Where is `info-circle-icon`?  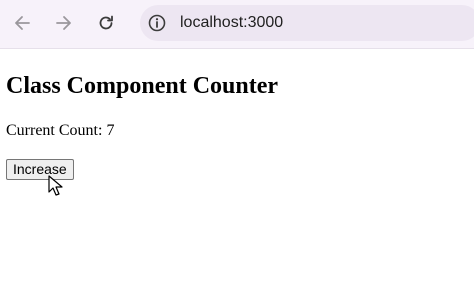
info-circle-icon is located at coordinates (157, 23).